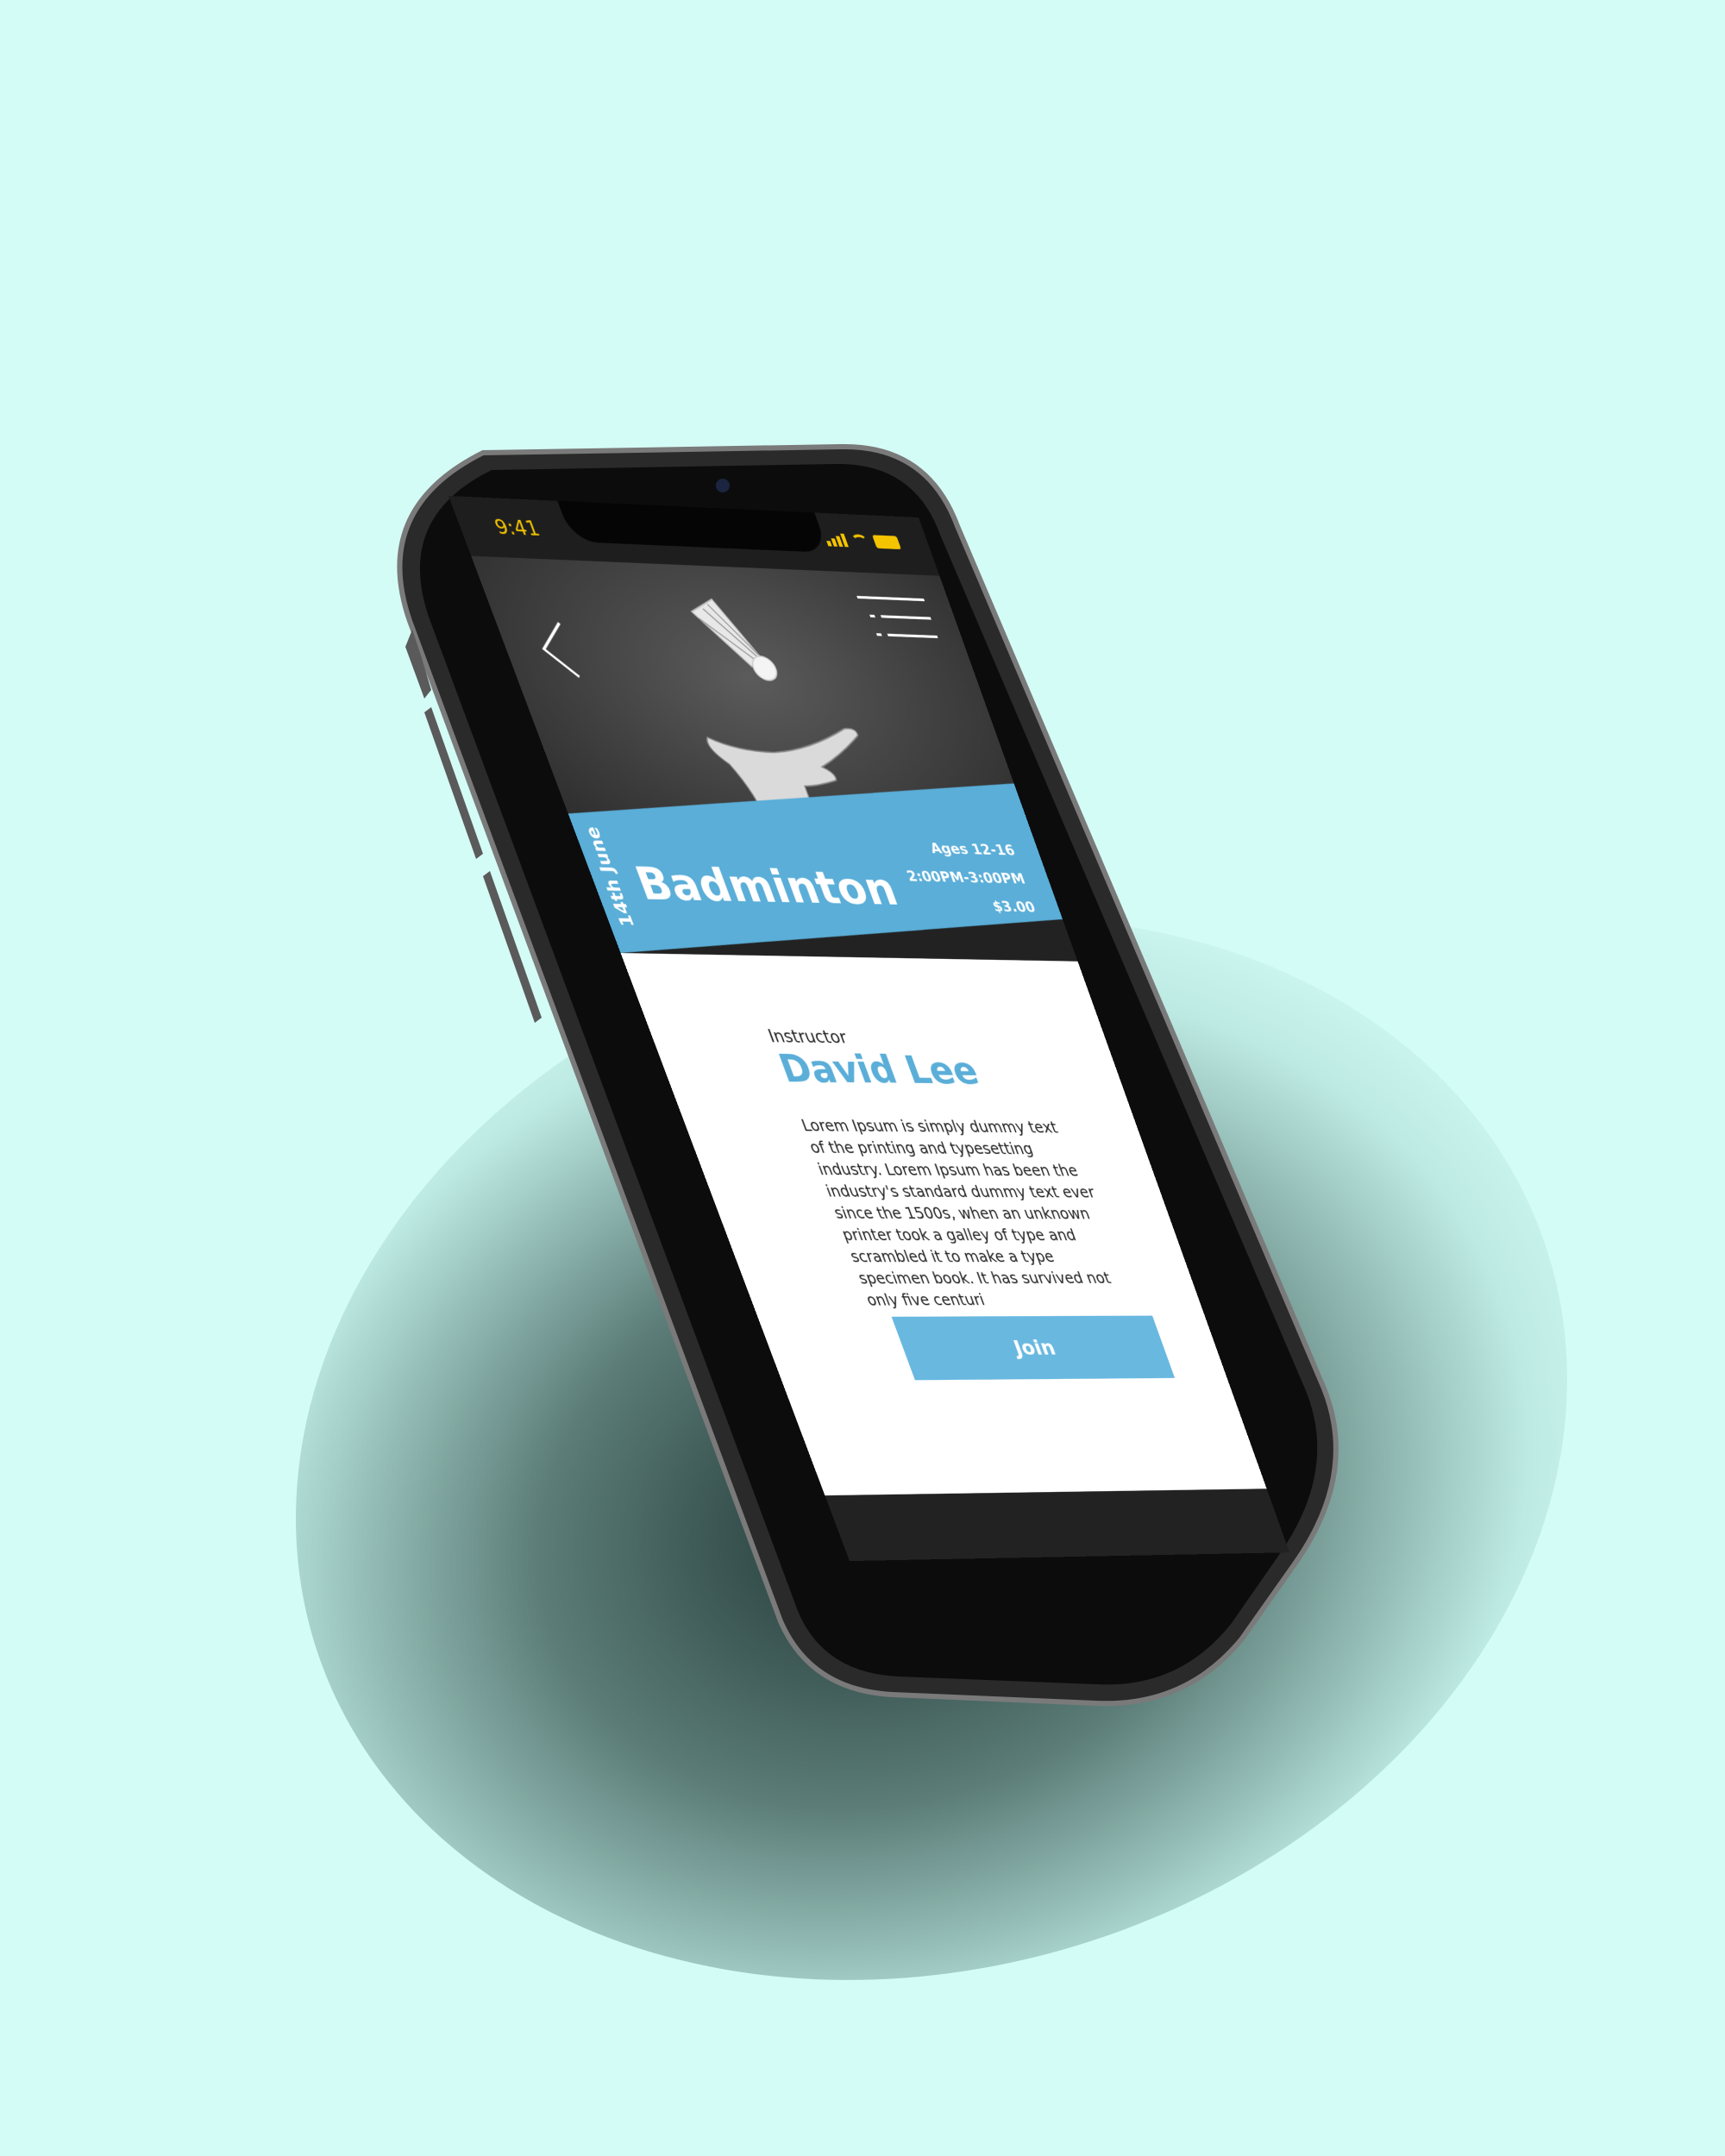 The height and width of the screenshot is (2156, 1725). Describe the element at coordinates (767, 887) in the screenshot. I see `event-title: Badminton` at that location.